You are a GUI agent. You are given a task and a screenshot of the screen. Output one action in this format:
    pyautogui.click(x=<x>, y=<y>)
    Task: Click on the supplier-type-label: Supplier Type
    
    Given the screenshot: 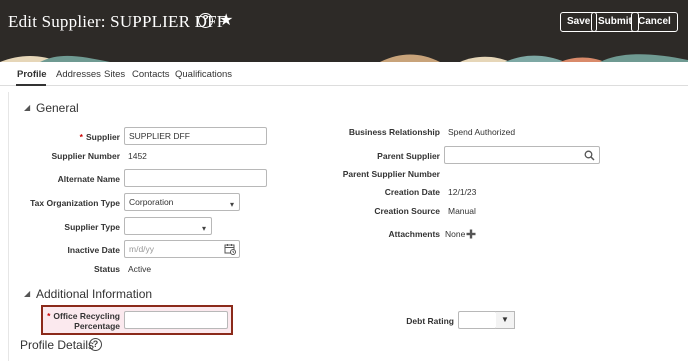 What is the action you would take?
    pyautogui.click(x=92, y=227)
    